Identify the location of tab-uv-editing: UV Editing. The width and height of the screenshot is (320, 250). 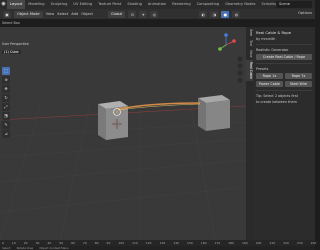
(82, 4).